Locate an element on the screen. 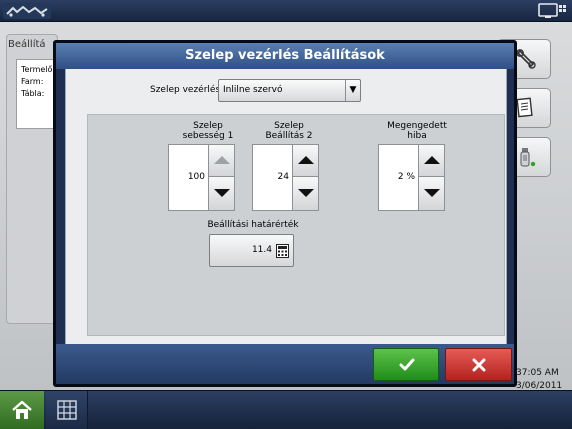 The image size is (572, 429). allowed-error-label-line1: Megengedett is located at coordinates (417, 126).